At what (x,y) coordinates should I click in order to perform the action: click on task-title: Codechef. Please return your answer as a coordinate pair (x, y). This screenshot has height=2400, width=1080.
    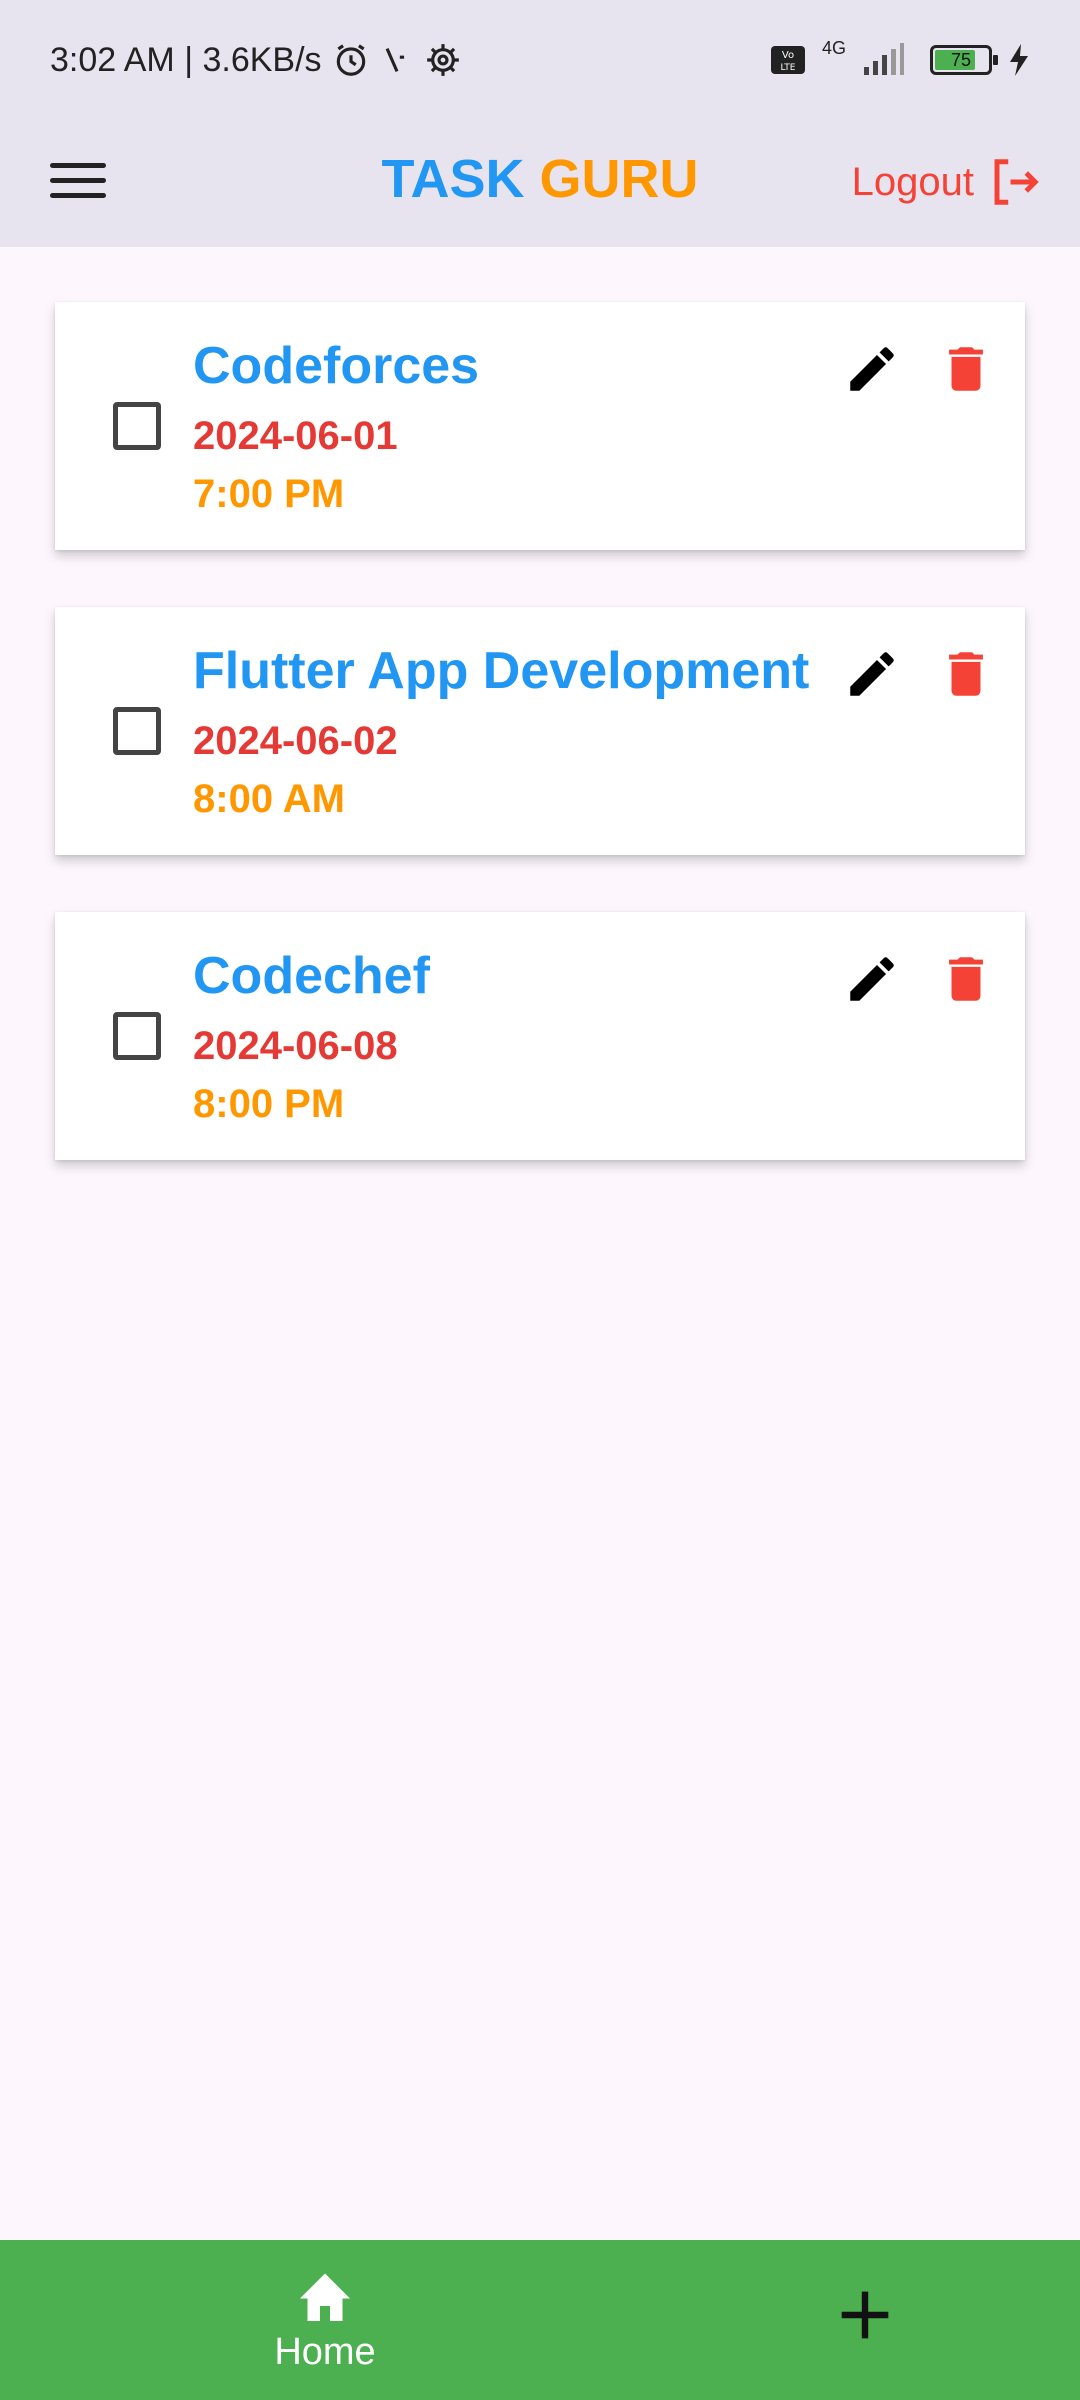
    Looking at the image, I should click on (311, 976).